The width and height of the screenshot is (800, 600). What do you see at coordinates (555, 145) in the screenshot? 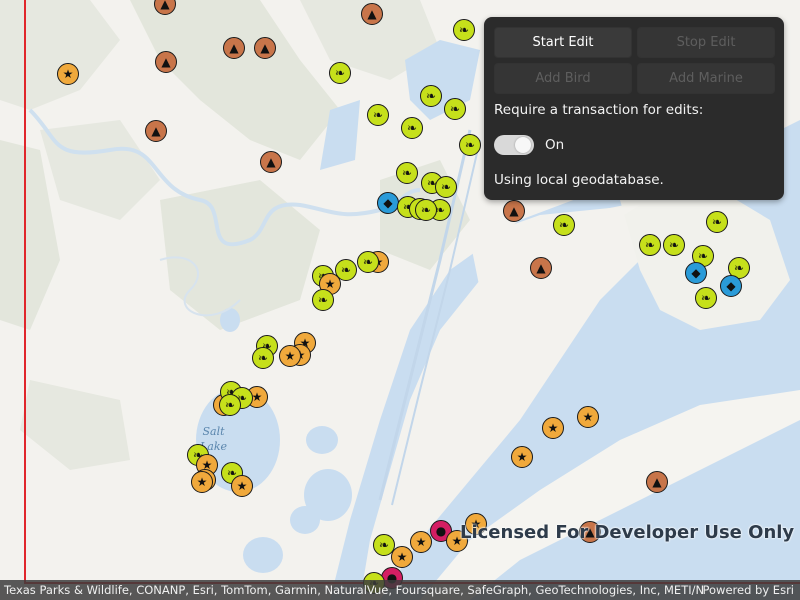
I see `toggle-state-label: On` at bounding box center [555, 145].